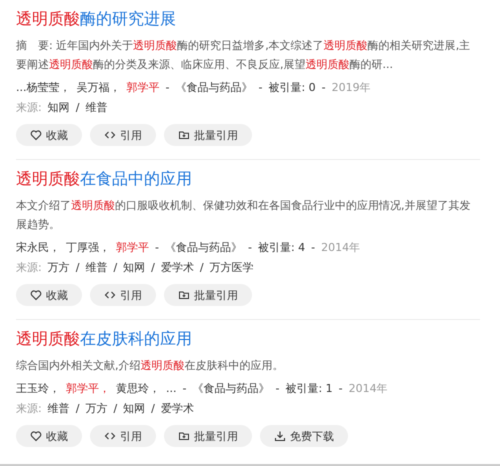 This screenshot has width=500, height=466. I want to click on author-name: 郭学平，, so click(88, 389).